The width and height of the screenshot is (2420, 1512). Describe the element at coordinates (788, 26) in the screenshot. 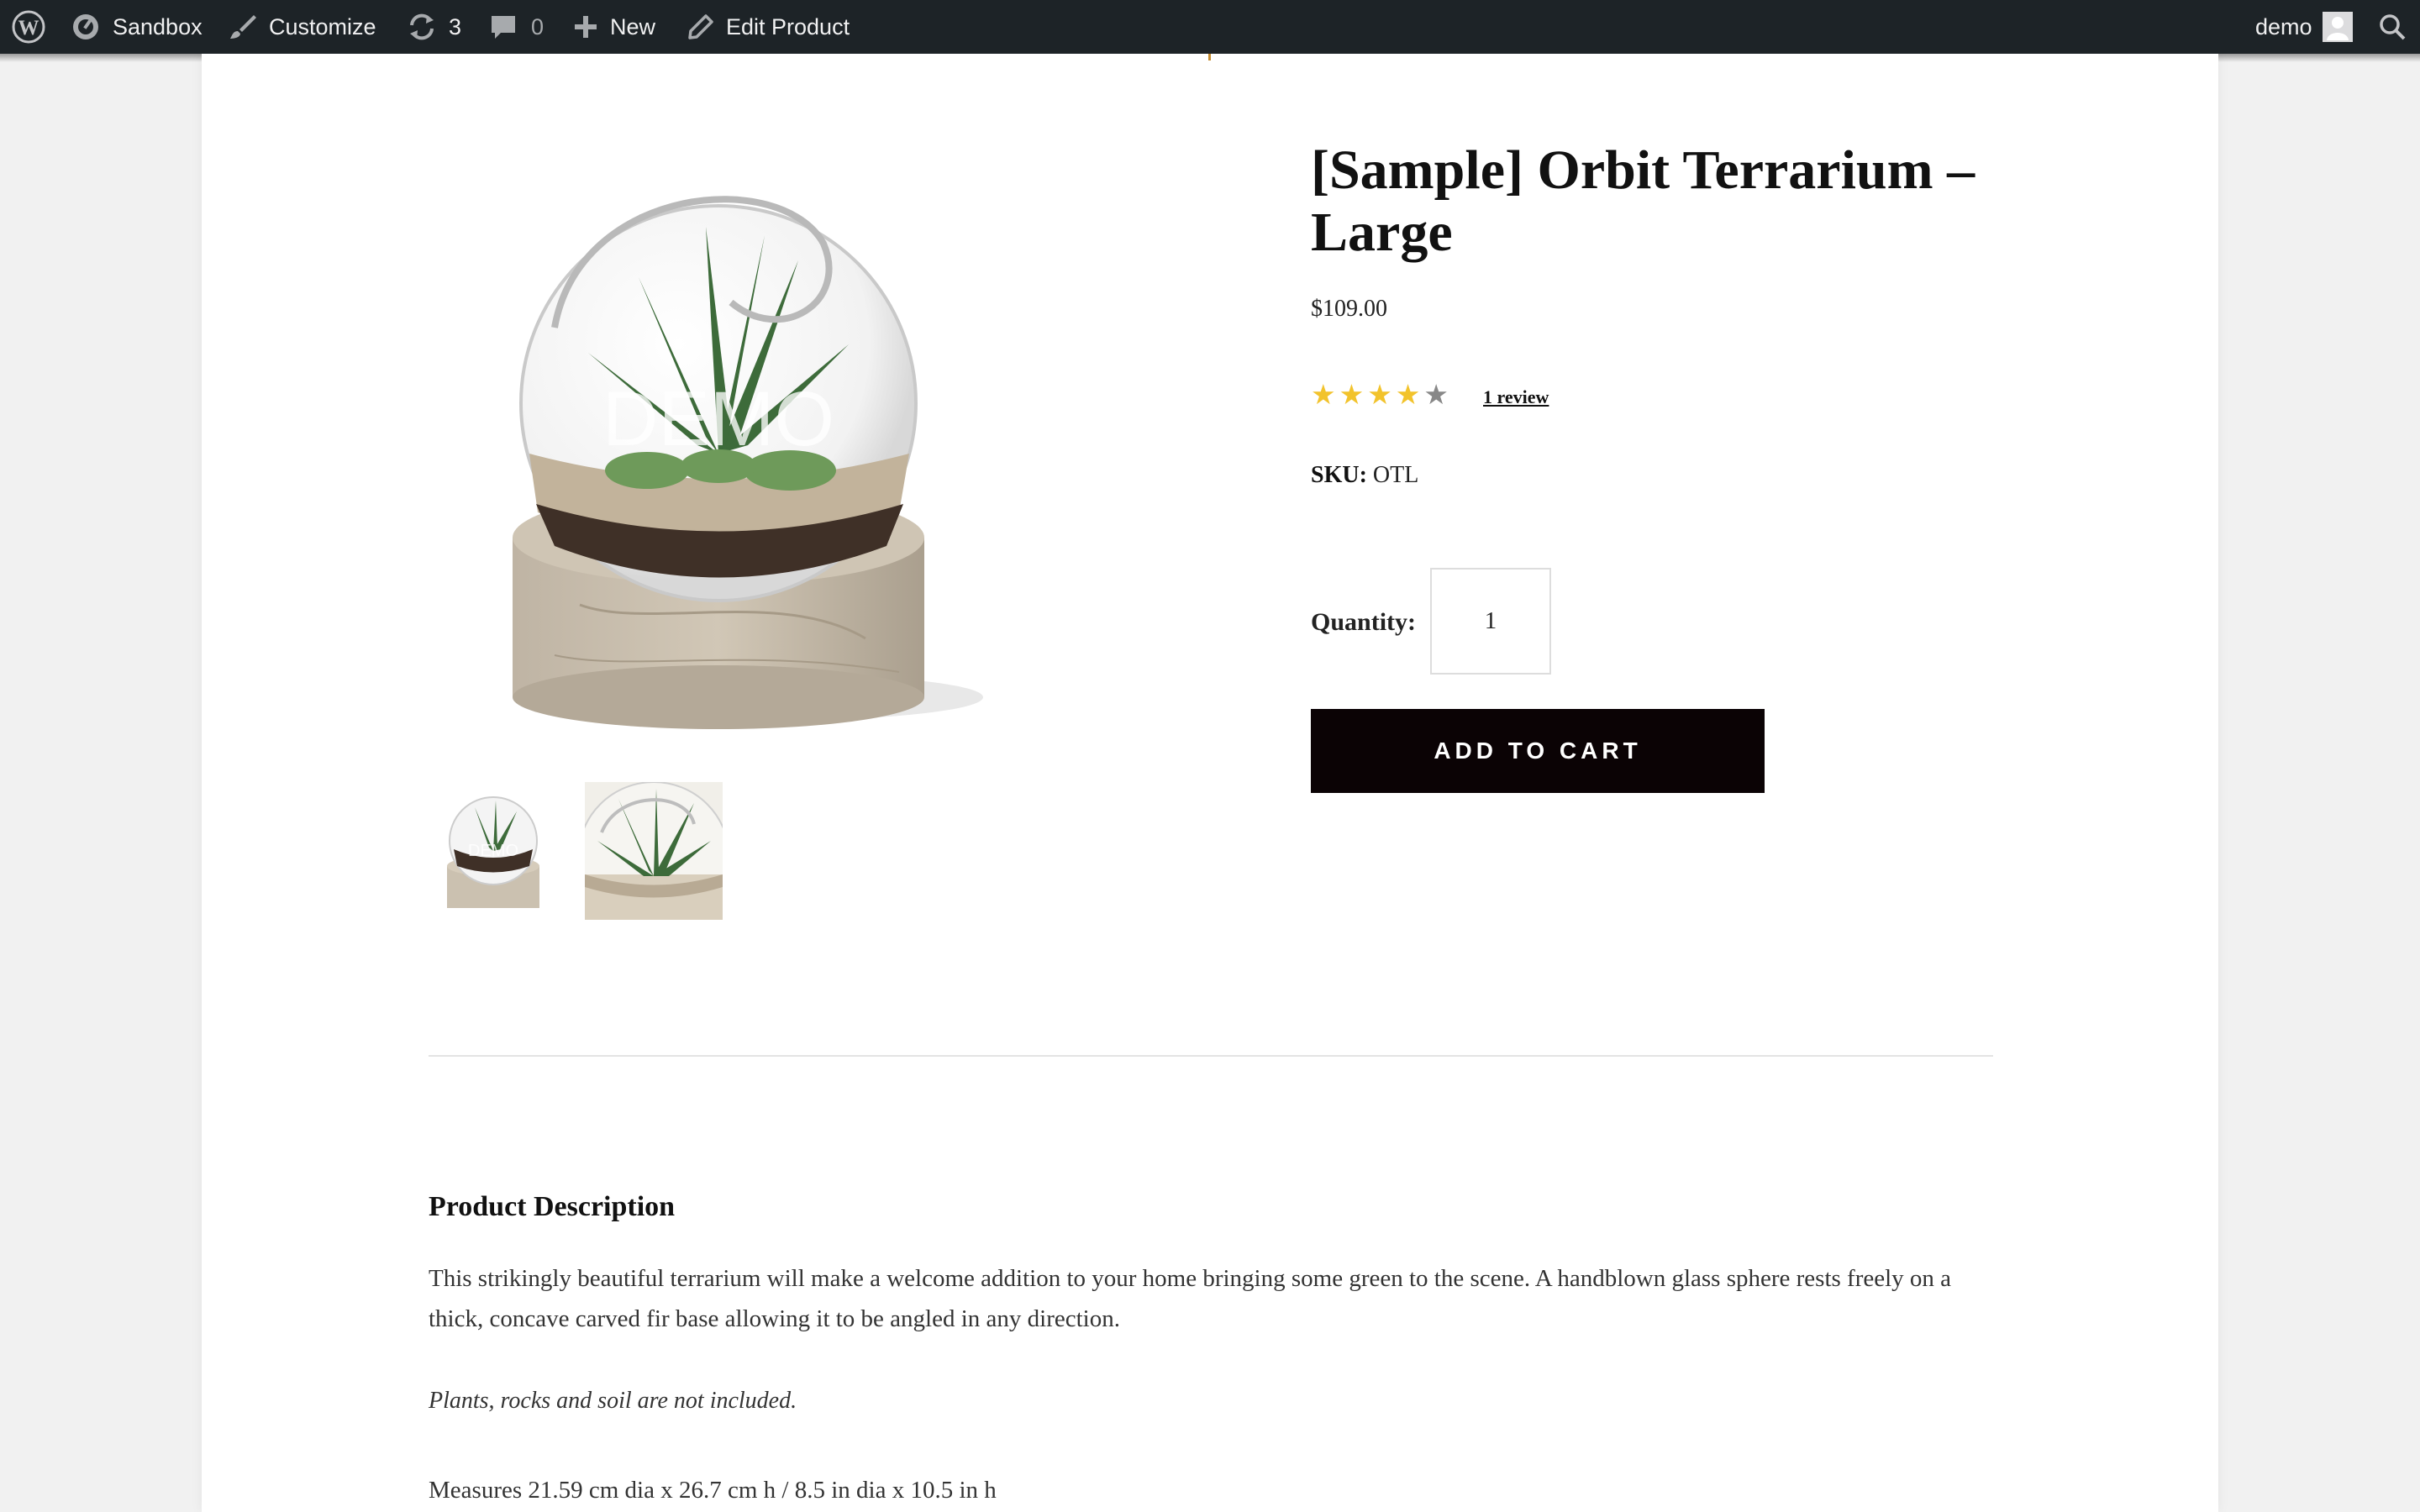

I see `edit-product-label: Edit Product` at that location.